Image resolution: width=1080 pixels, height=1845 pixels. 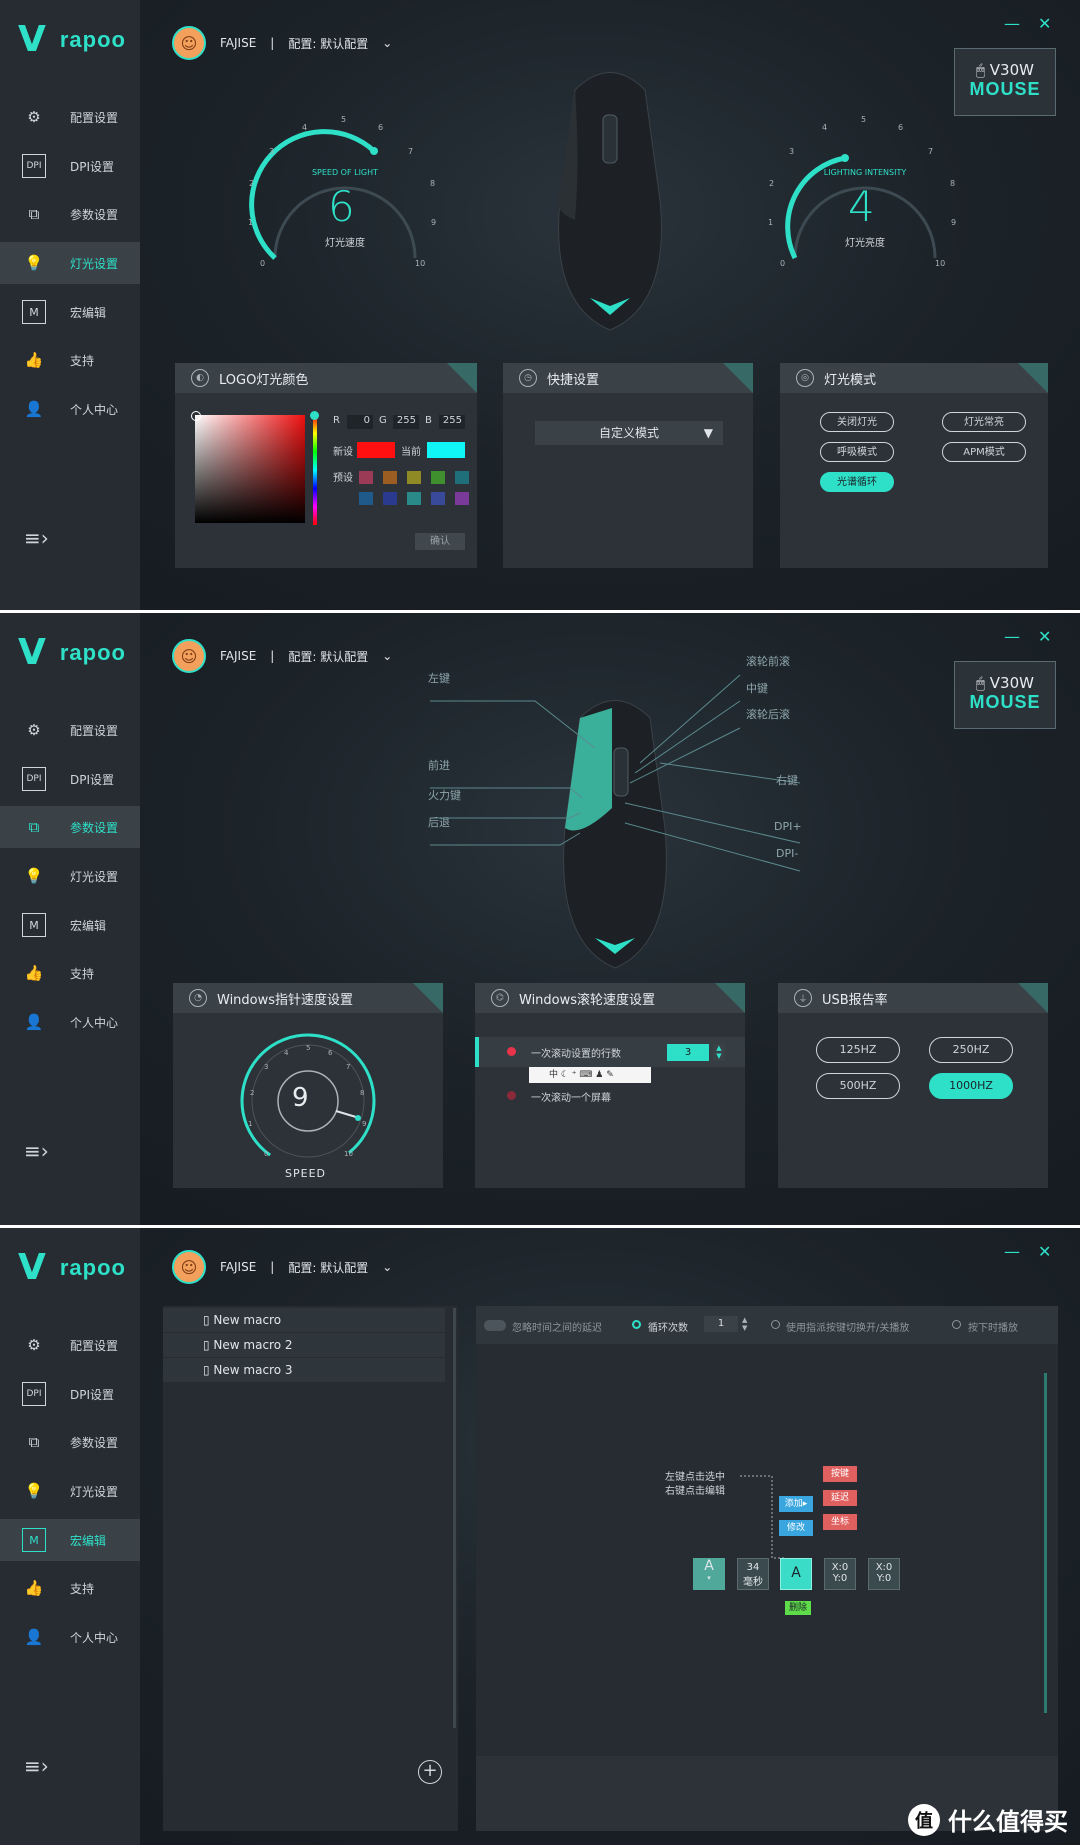 What do you see at coordinates (304, 1320) in the screenshot?
I see `macro-item: ▯ New macro` at bounding box center [304, 1320].